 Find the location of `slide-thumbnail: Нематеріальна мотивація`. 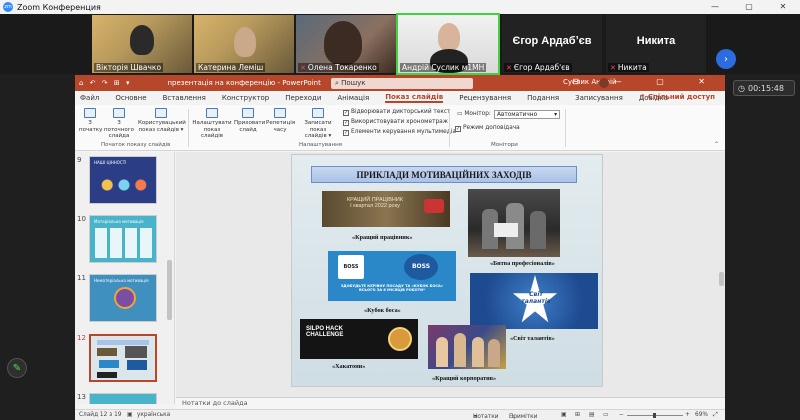

slide-thumbnail: Нематеріальна мотивація is located at coordinates (123, 298).